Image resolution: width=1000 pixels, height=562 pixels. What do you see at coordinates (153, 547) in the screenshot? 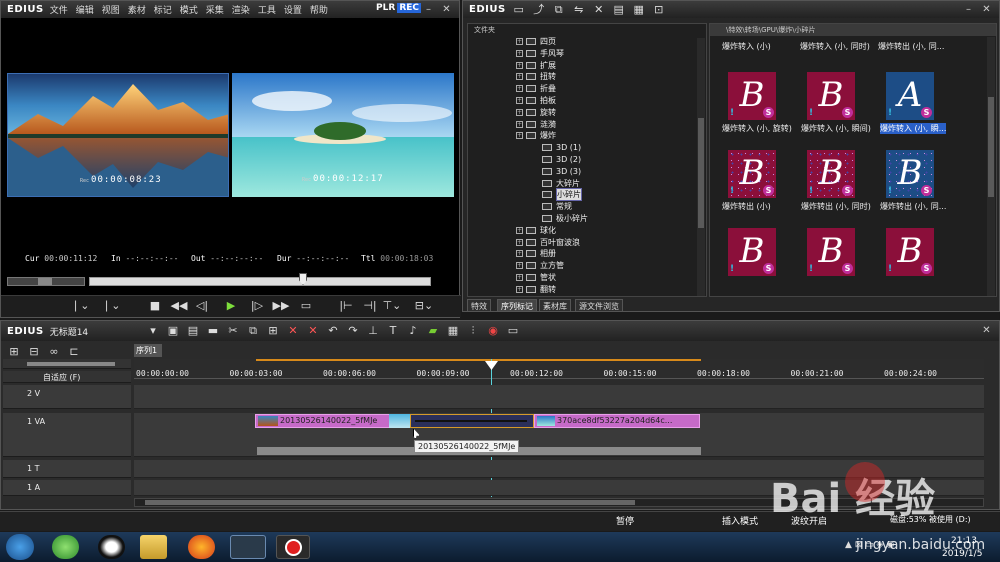
I see `taskbar-folder-icon` at bounding box center [153, 547].